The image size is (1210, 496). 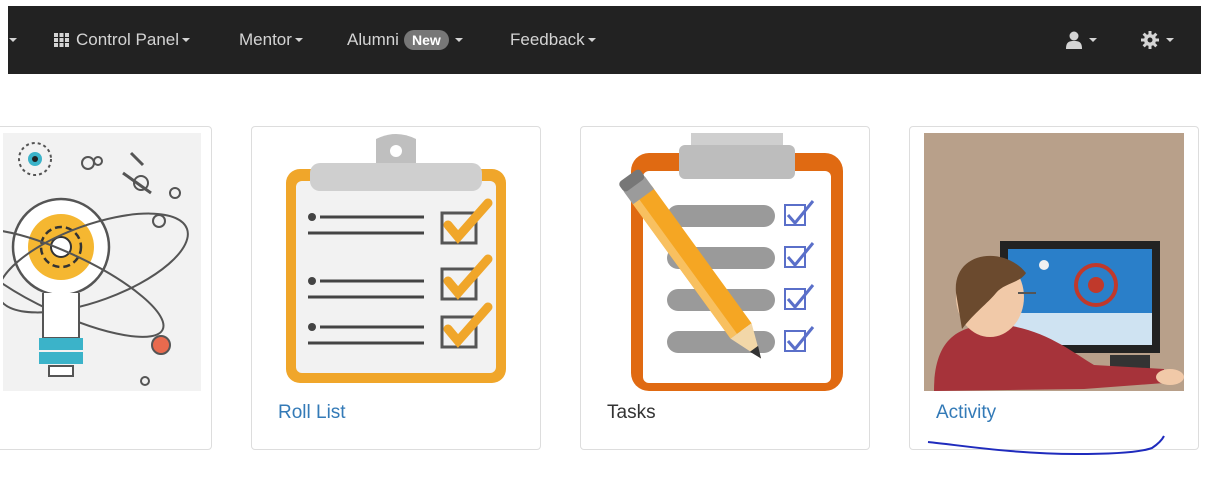 I want to click on nav-control-panel: Control Panel, so click(x=122, y=40).